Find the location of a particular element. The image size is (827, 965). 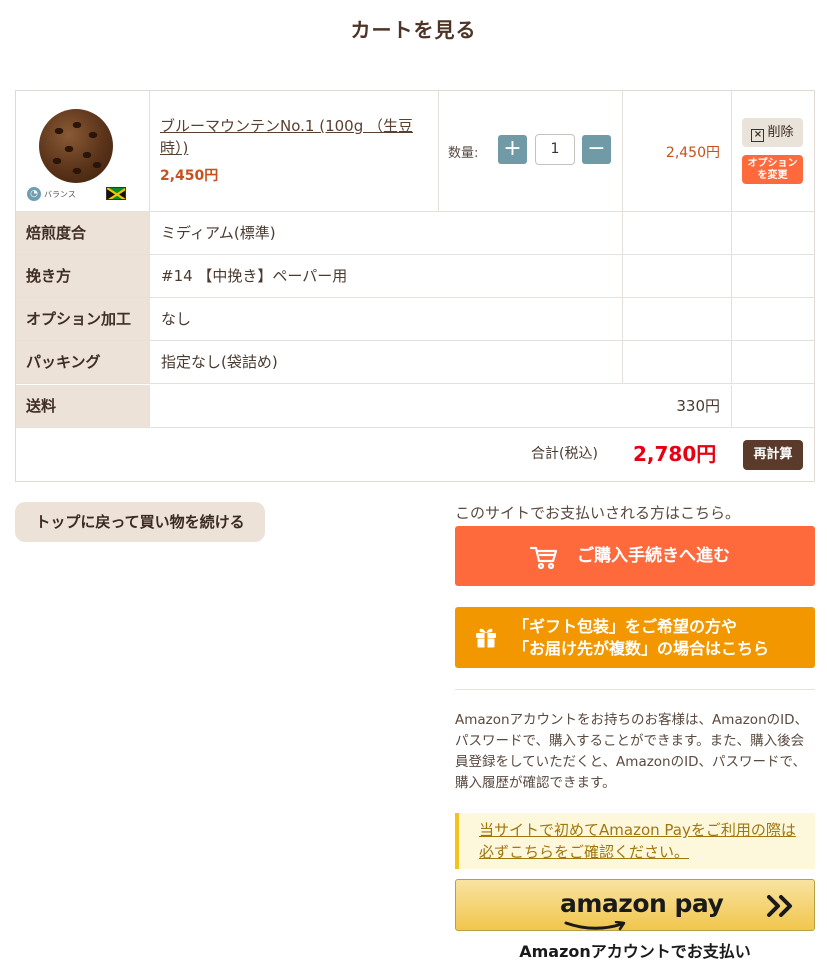

page-title: カートを見る is located at coordinates (413, 30).